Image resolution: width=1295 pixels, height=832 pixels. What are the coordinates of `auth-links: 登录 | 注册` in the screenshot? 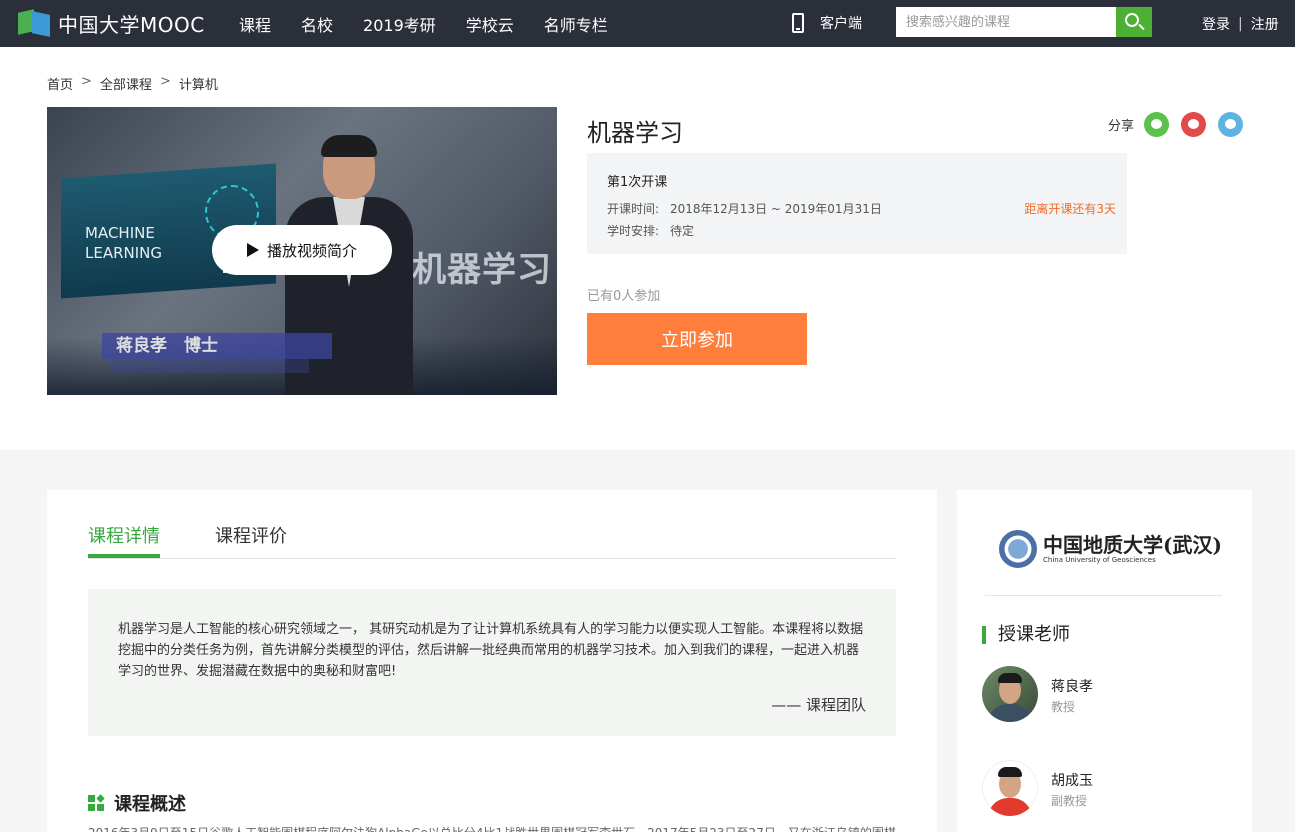 It's located at (1240, 24).